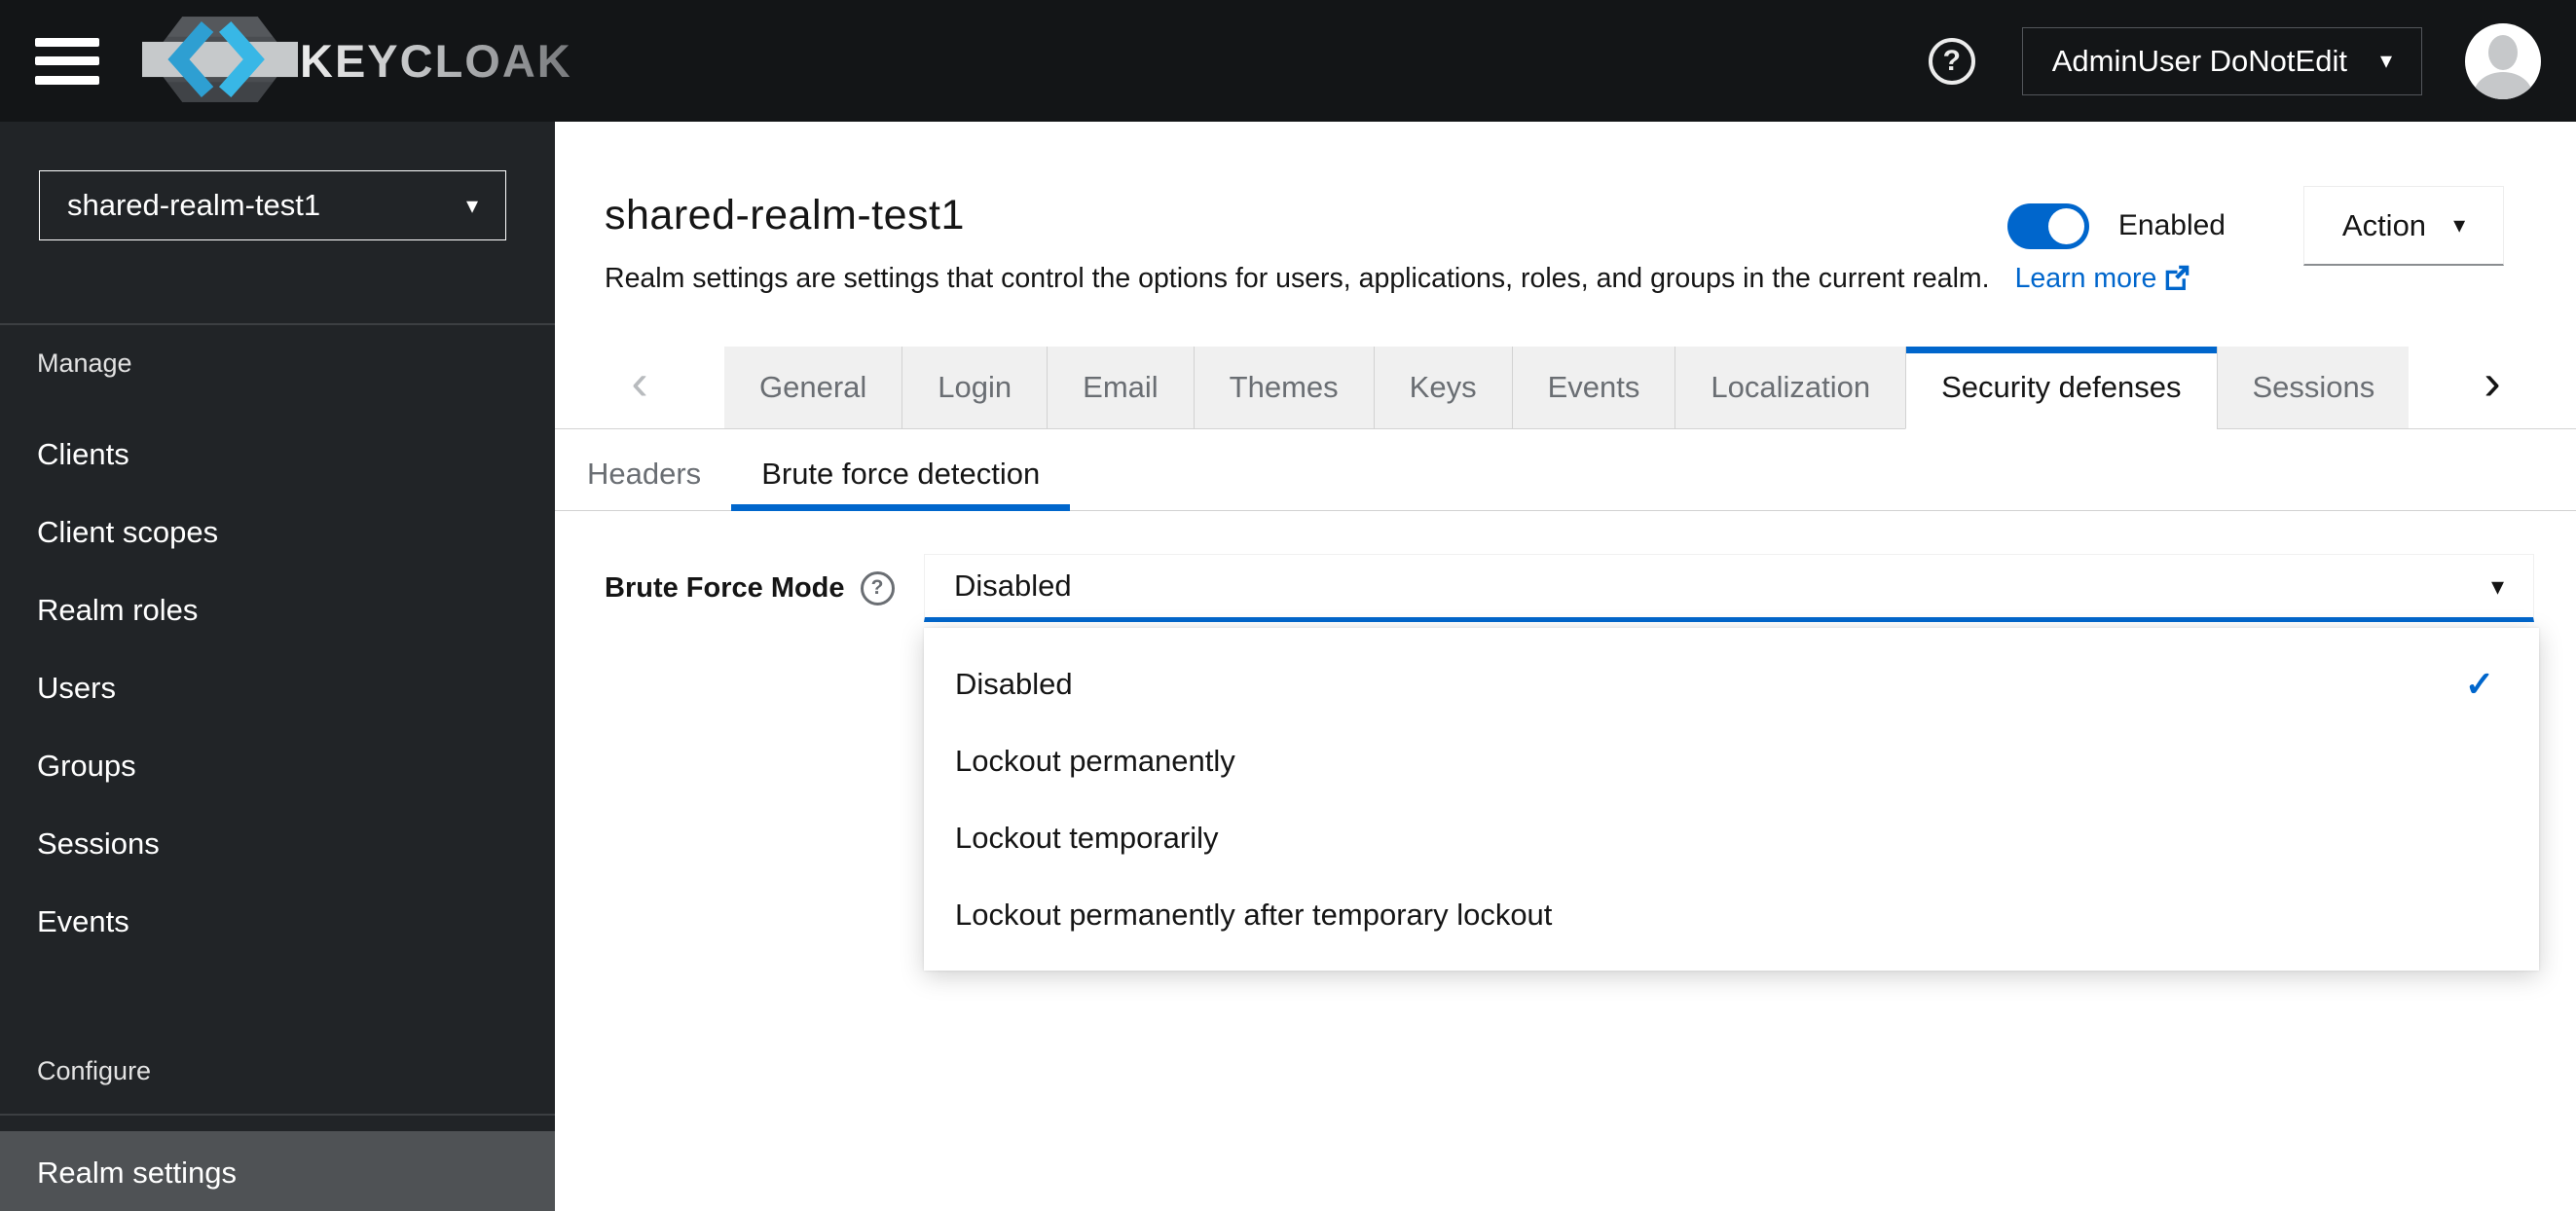 The width and height of the screenshot is (2576, 1211). I want to click on sidebar-item: Sessions, so click(277, 844).